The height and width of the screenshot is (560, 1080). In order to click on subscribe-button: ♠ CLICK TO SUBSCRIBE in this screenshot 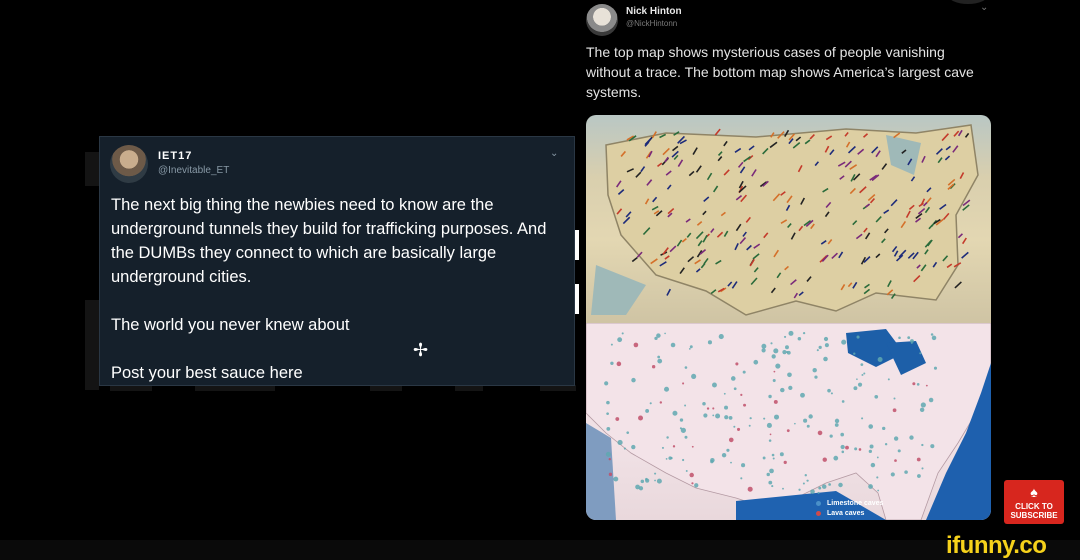, I will do `click(1034, 502)`.